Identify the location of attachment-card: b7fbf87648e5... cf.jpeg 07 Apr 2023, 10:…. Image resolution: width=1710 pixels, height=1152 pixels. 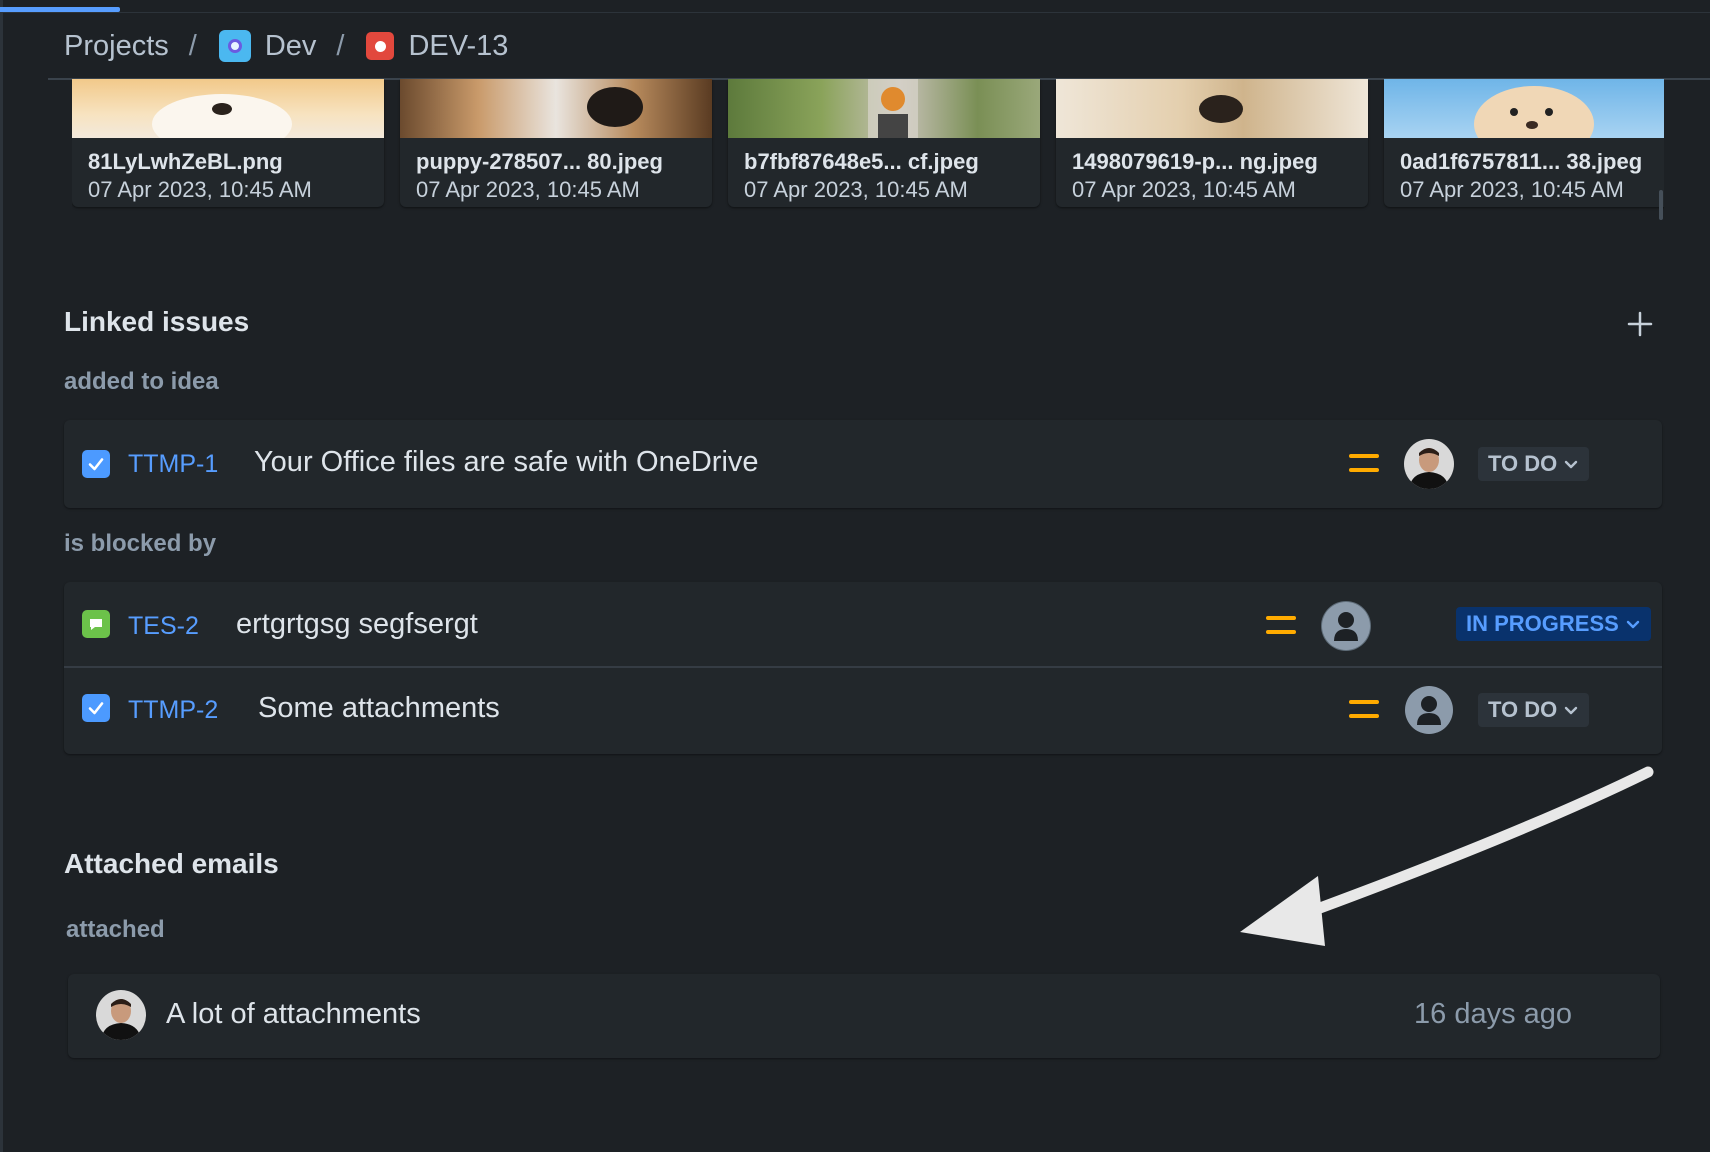
(884, 143).